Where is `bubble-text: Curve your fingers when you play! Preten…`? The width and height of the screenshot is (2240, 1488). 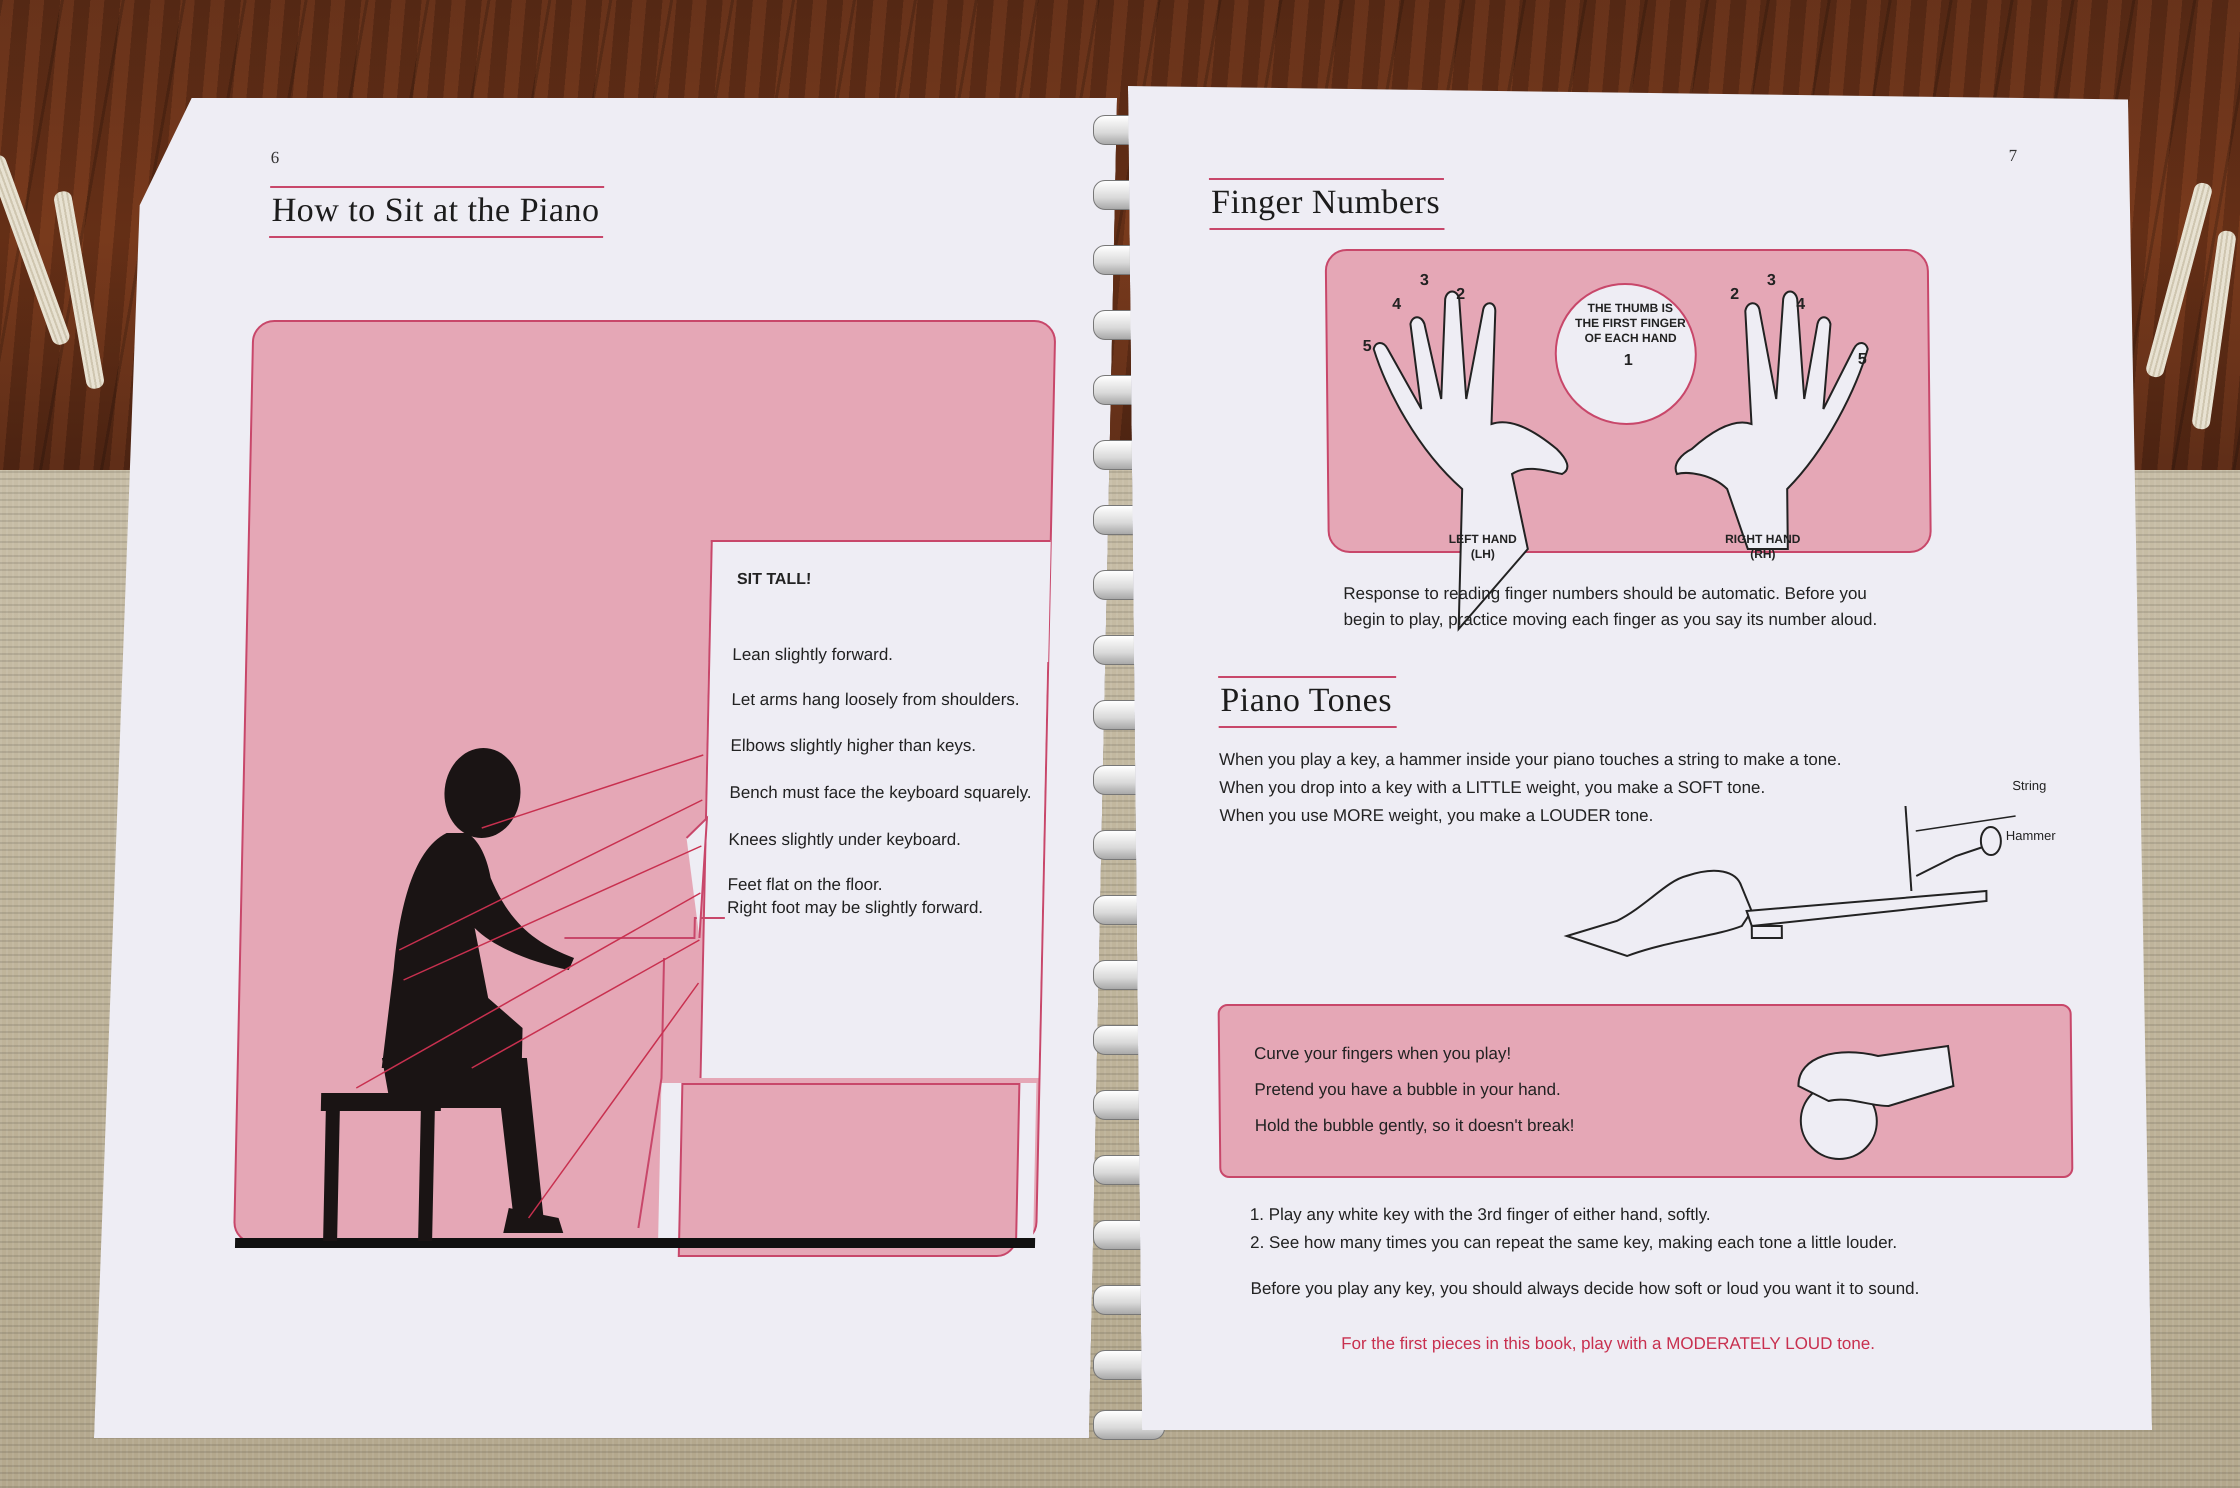
bubble-text: Curve your fingers when you play! Preten… is located at coordinates (1414, 1090).